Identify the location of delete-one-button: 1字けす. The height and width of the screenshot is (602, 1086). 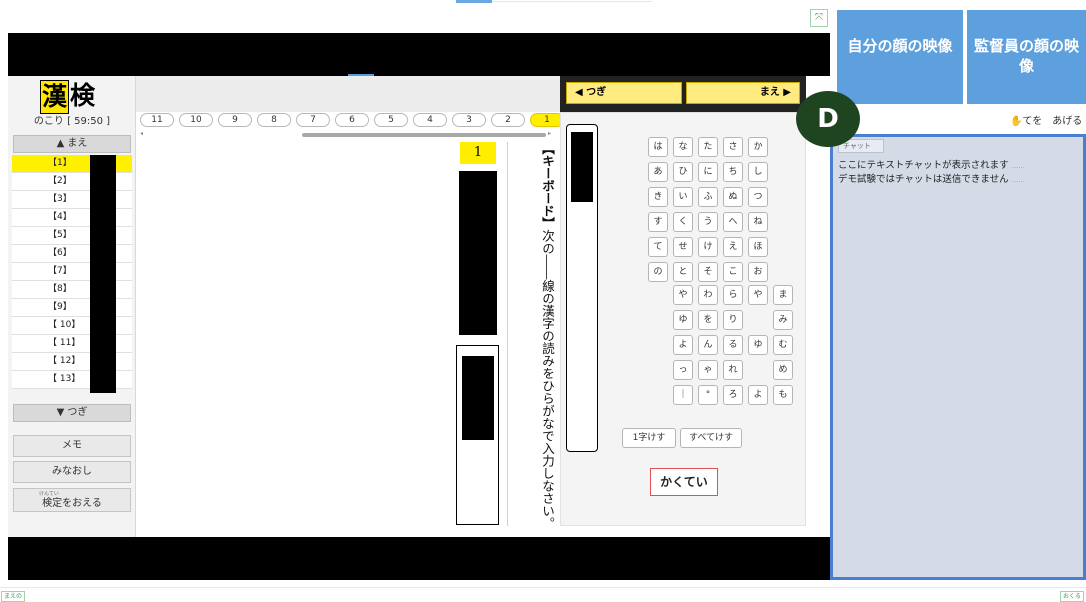
(649, 438).